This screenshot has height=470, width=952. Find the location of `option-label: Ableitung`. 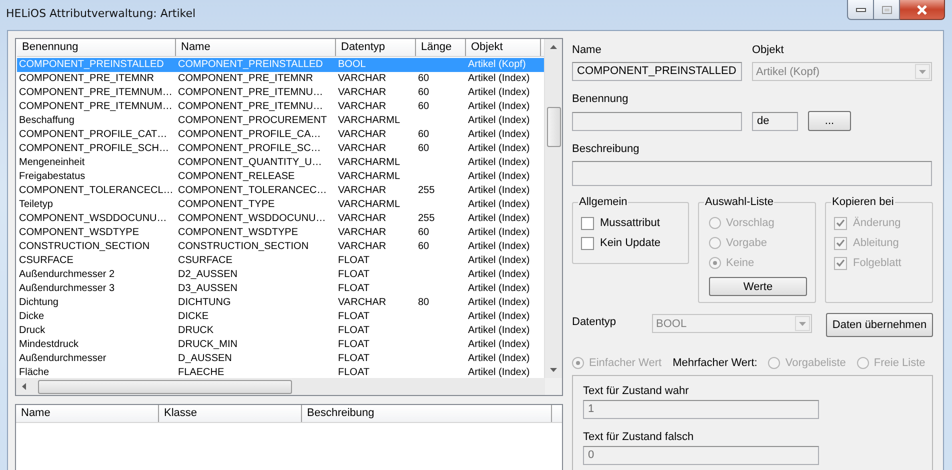

option-label: Ableitung is located at coordinates (876, 243).